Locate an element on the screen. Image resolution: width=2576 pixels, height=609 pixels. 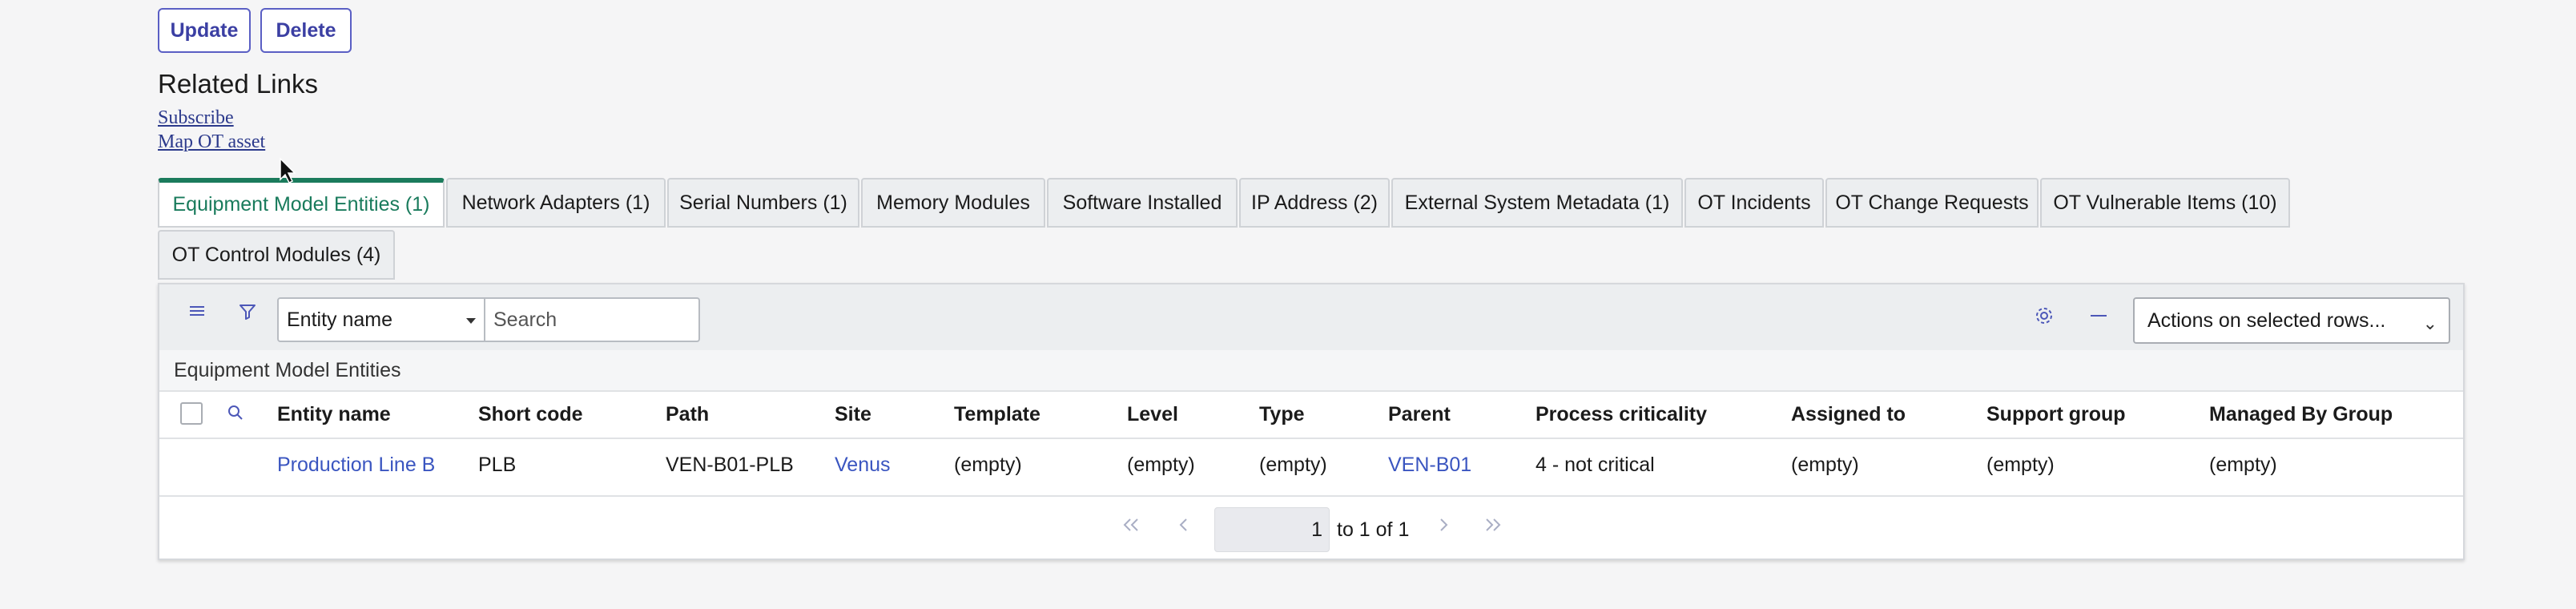
cell-entity-name-link: Production Line B is located at coordinates (356, 466).